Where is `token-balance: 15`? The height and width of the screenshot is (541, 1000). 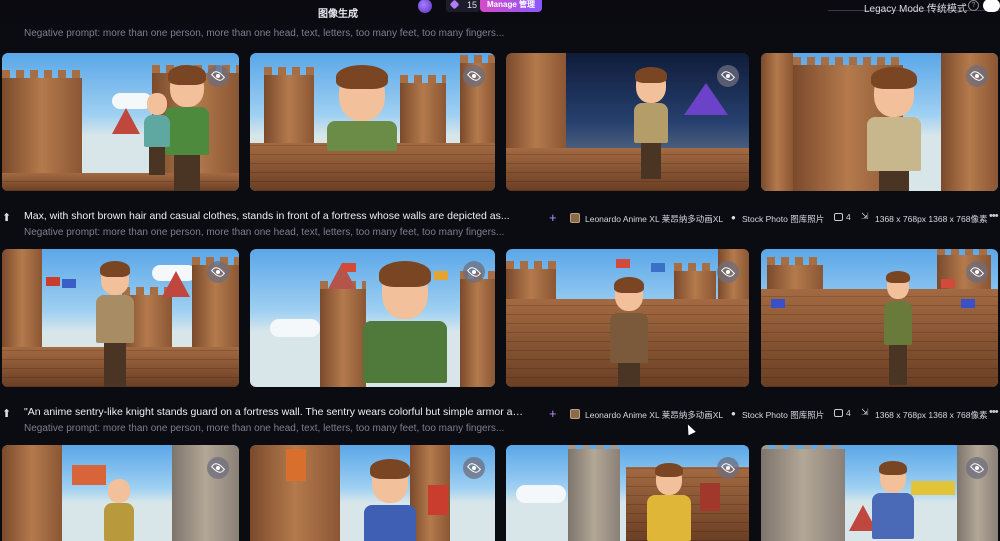 token-balance: 15 is located at coordinates (463, 6).